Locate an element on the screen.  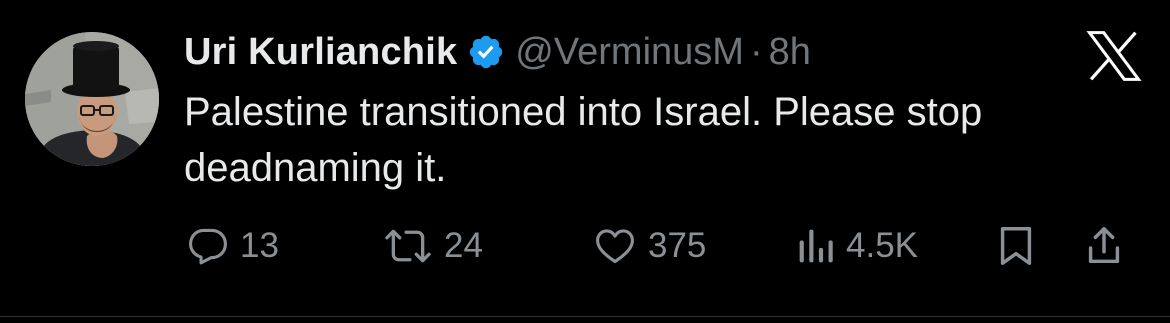
repost-icon is located at coordinates (408, 246).